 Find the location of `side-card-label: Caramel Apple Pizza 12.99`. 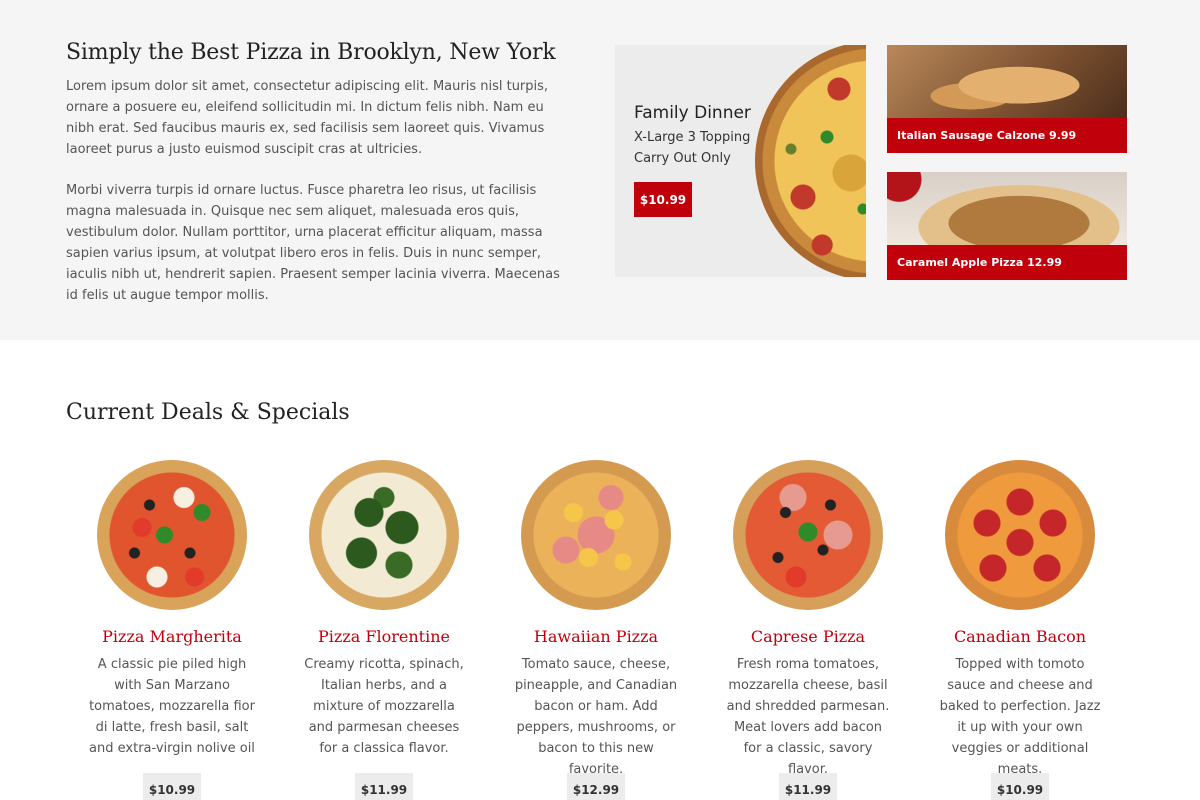

side-card-label: Caramel Apple Pizza 12.99 is located at coordinates (1007, 262).